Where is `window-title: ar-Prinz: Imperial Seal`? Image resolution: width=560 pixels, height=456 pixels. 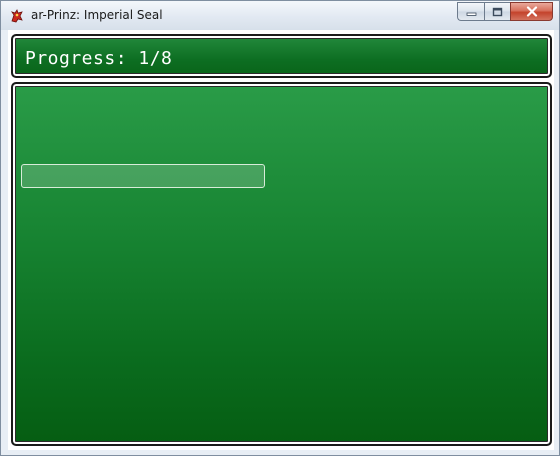
window-title: ar-Prinz: Imperial Seal is located at coordinates (97, 15).